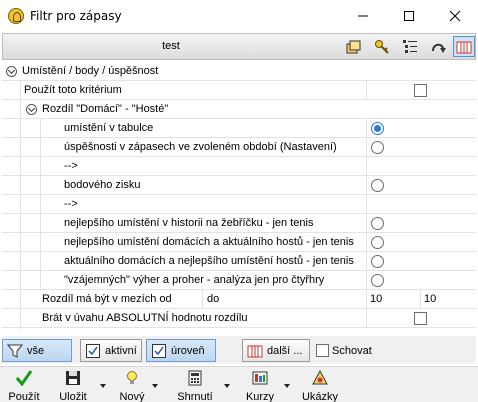 This screenshot has width=478, height=402. Describe the element at coordinates (103, 386) in the screenshot. I see `save-dropdown-arrow` at that location.